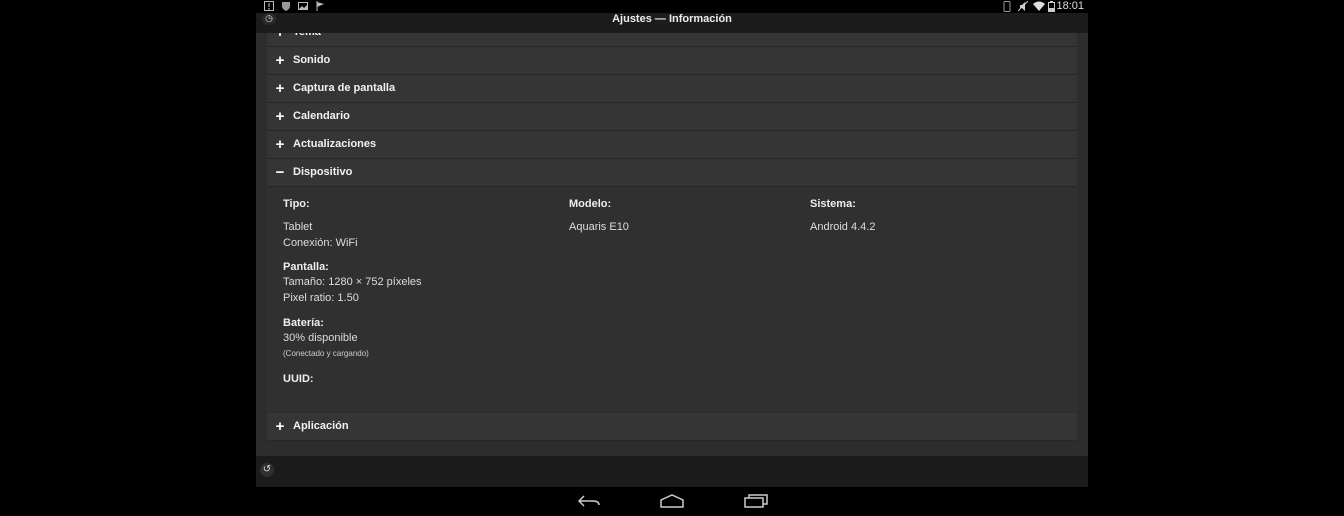 The width and height of the screenshot is (1344, 516). I want to click on pixel-ratio: Pixel ratio: 1.50, so click(321, 298).